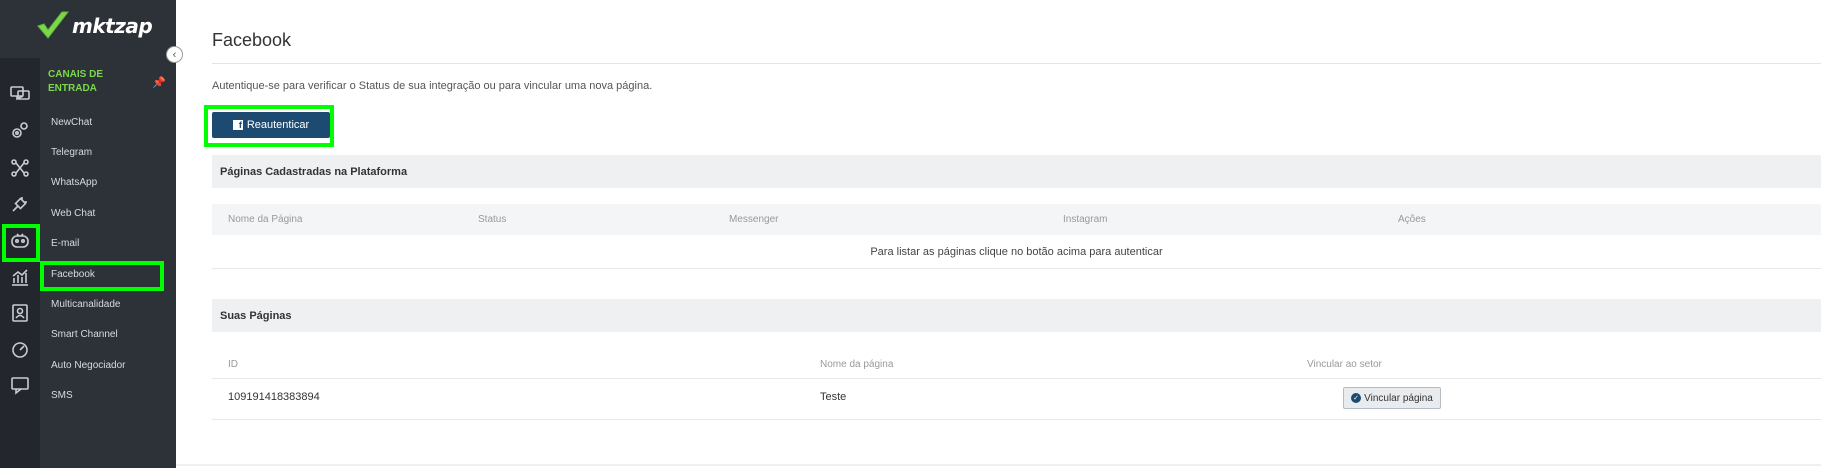  What do you see at coordinates (265, 219) in the screenshot?
I see `column-page-name: Nome da Página` at bounding box center [265, 219].